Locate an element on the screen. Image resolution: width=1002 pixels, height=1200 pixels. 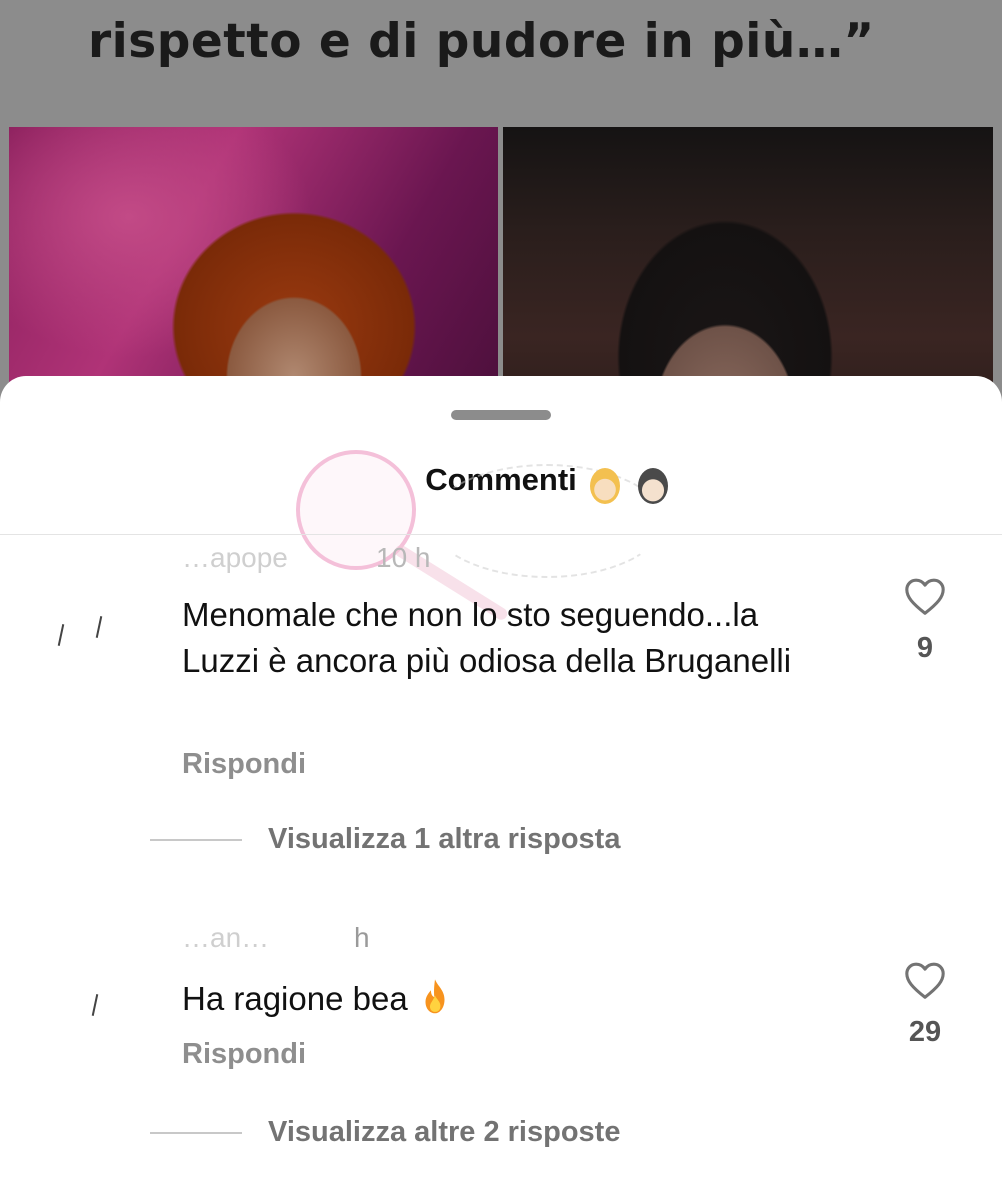
view-replies-button: Visualizza 1 altra risposta is located at coordinates (385, 839).